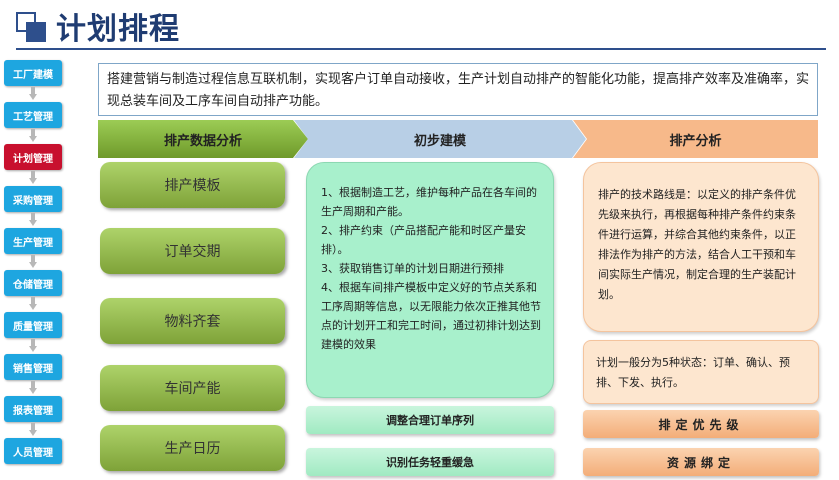 Image resolution: width=839 pixels, height=480 pixels. What do you see at coordinates (31, 27) in the screenshot?
I see `title-icon` at bounding box center [31, 27].